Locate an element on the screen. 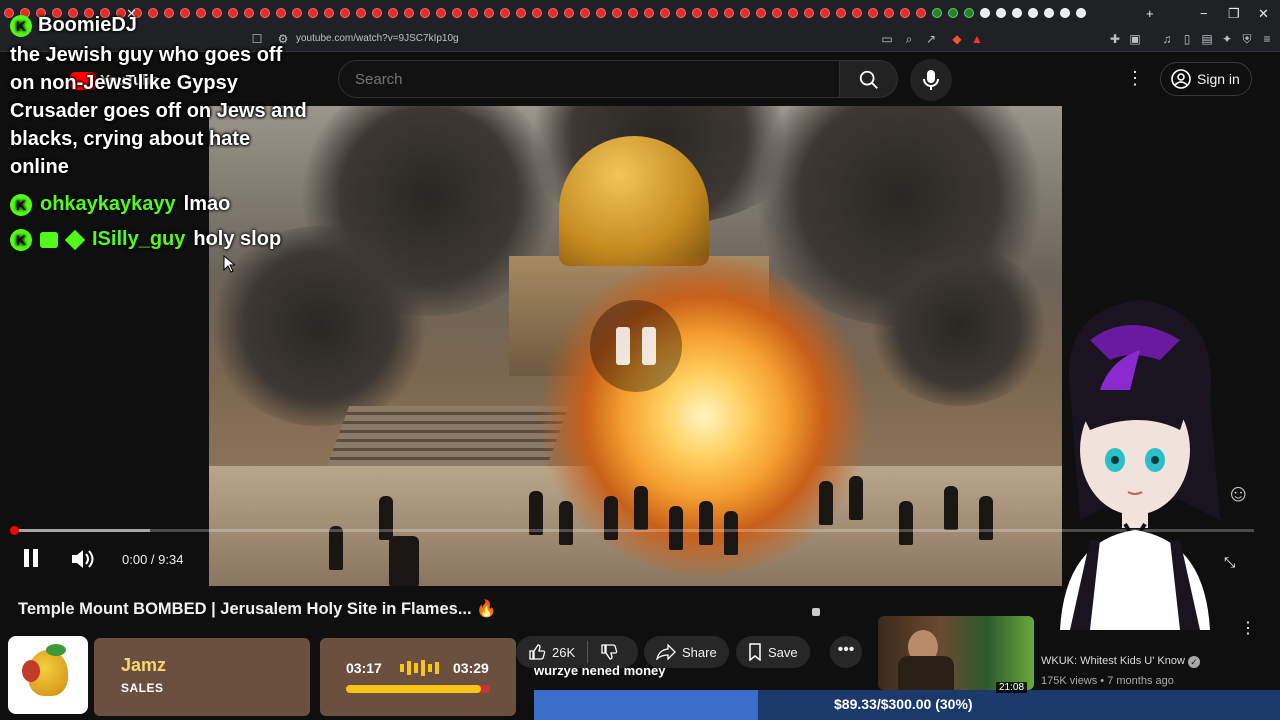  recommended-video-thumbnail is located at coordinates (956, 653).